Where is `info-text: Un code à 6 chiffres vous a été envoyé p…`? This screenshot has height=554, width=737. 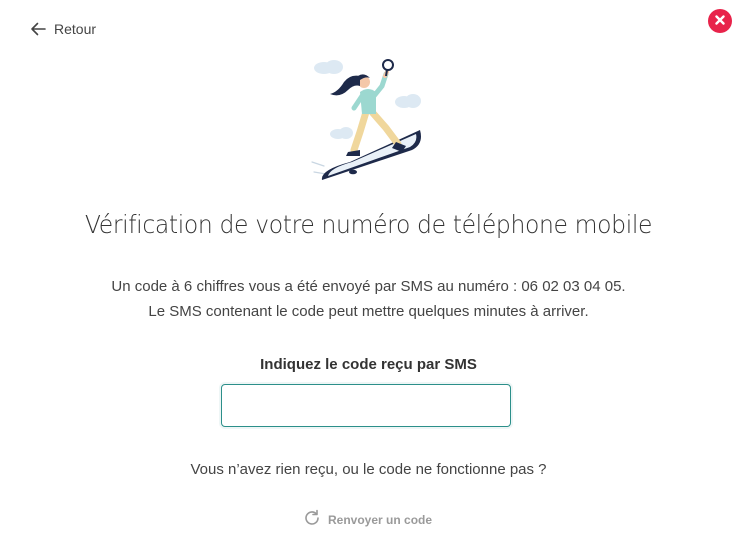
info-text: Un code à 6 chiffres vous a été envoyé p… is located at coordinates (368, 299).